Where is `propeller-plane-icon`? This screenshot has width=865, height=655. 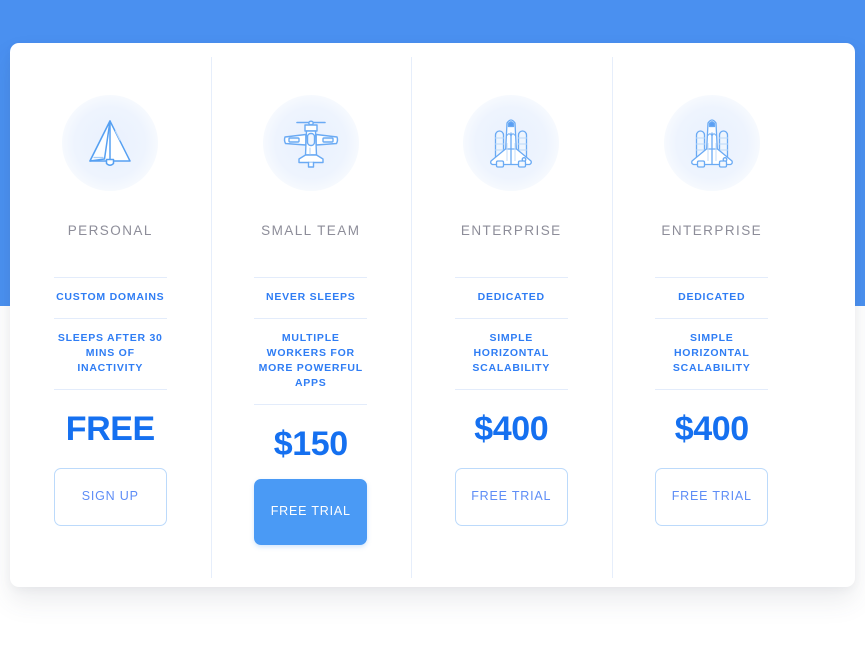 propeller-plane-icon is located at coordinates (310, 144).